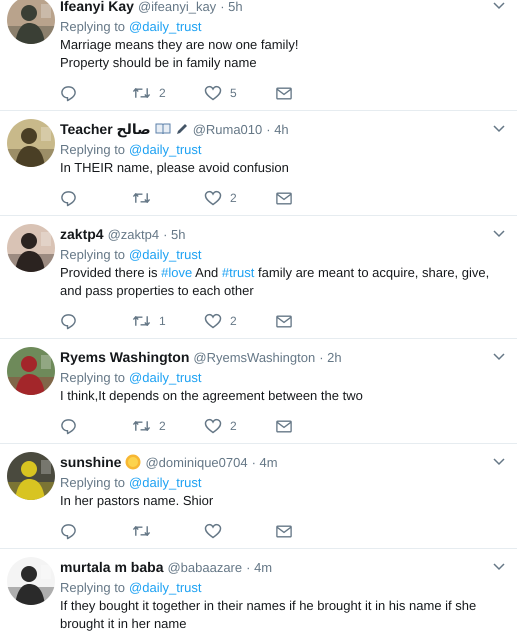 The width and height of the screenshot is (517, 639). I want to click on tweet-text: I think,It depends on the agreement between the two, so click(212, 396).